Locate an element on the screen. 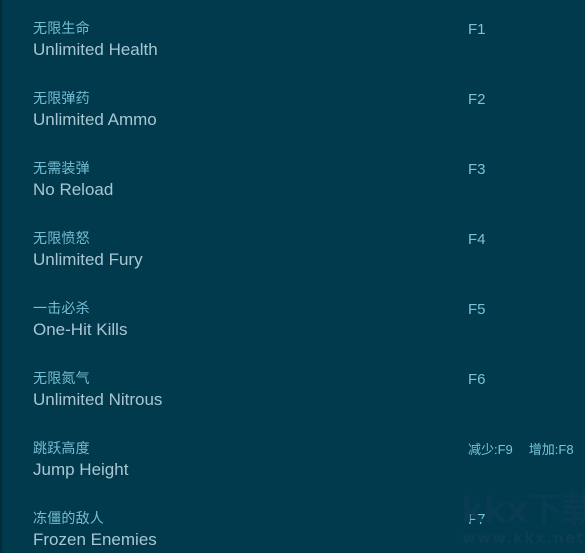  cheat-key-bindings: F2 is located at coordinates (477, 100).